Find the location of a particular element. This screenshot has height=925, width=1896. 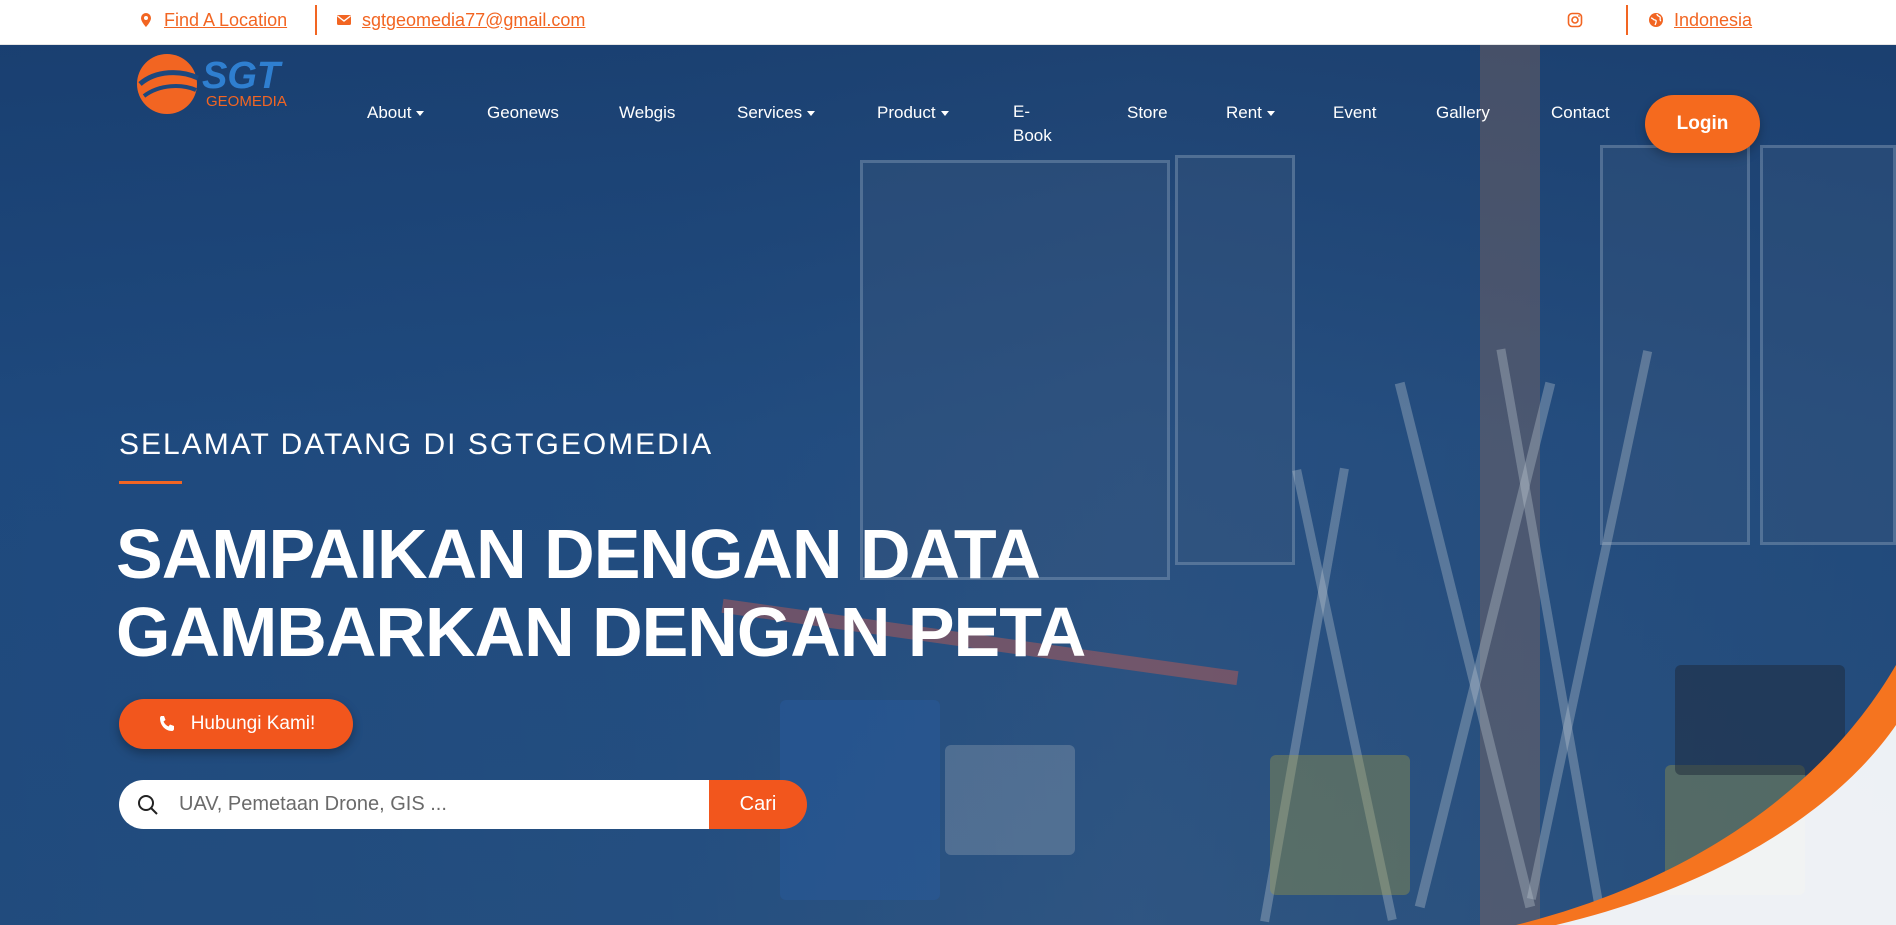

nav-rent: Rent is located at coordinates (1250, 113).